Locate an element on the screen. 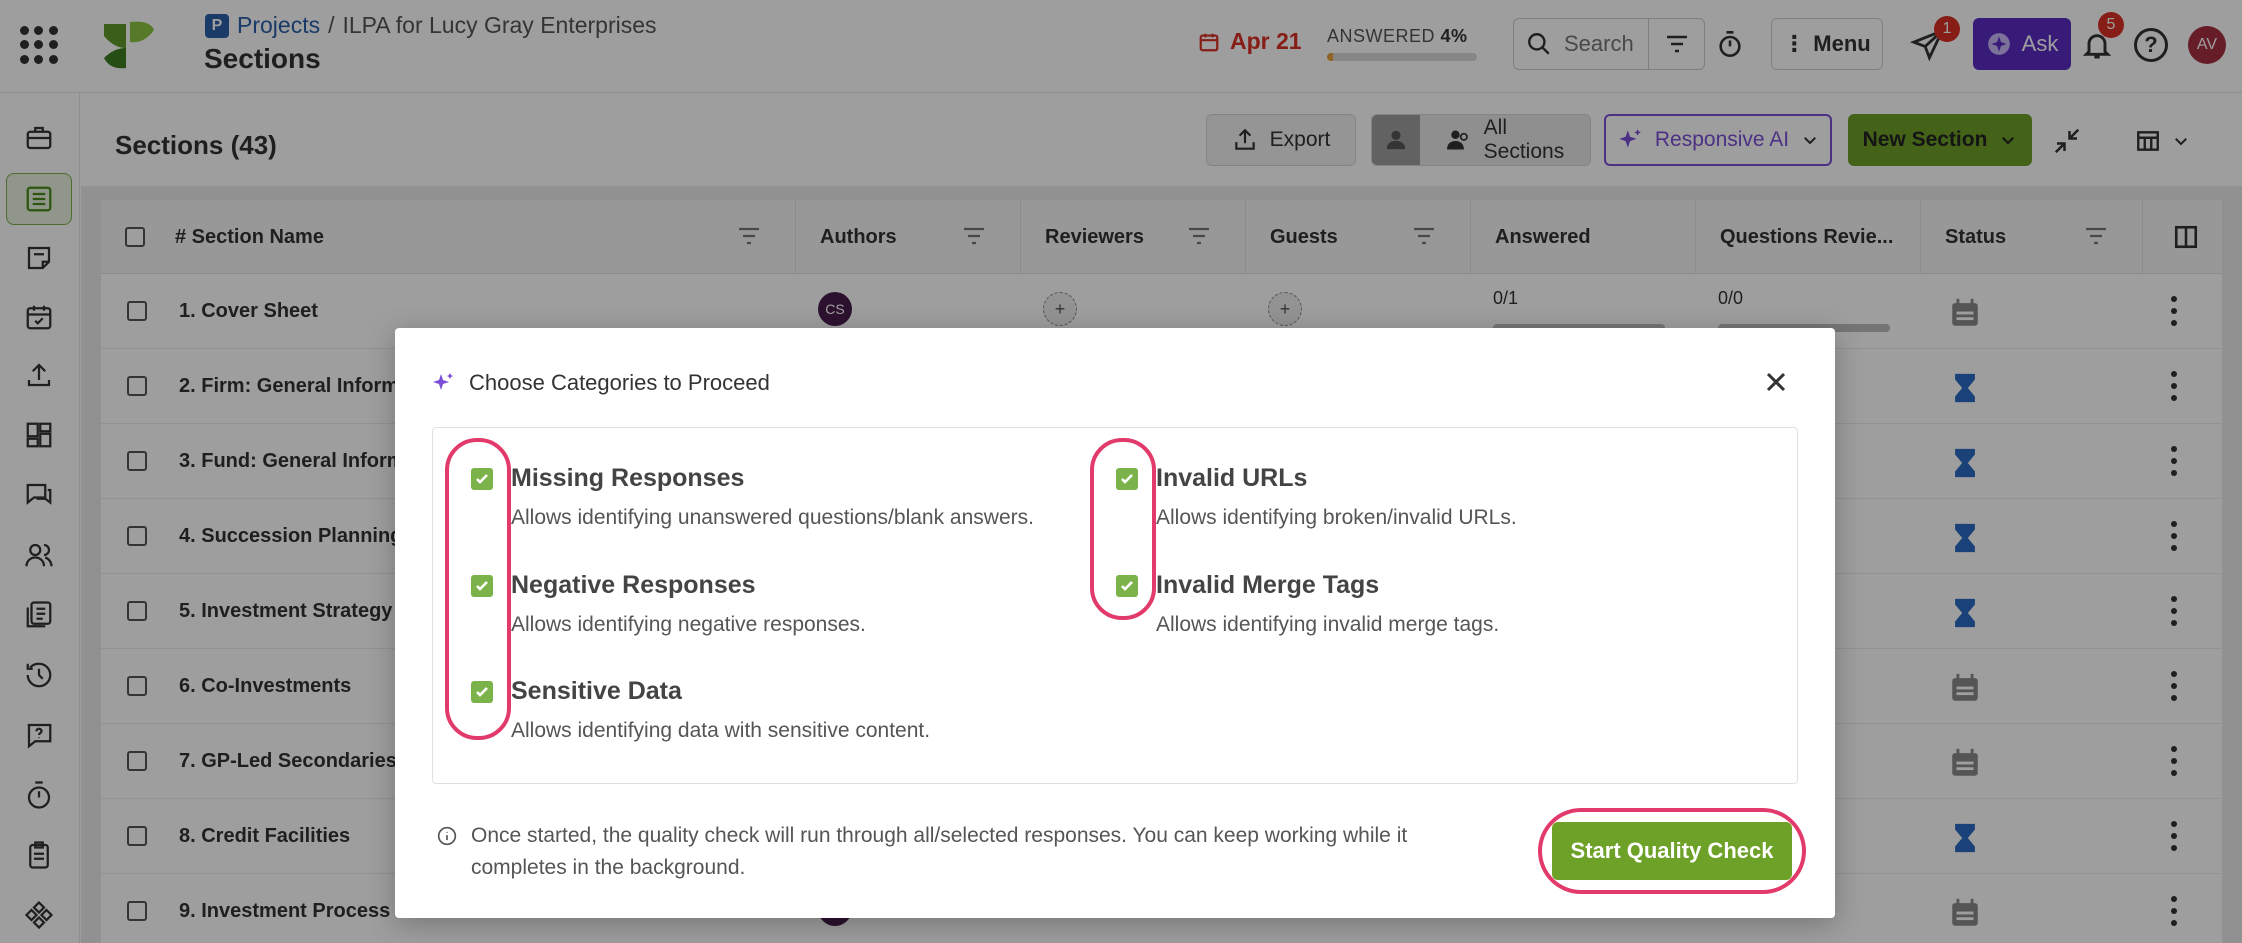  dialog-title: Choose Categories to Proceed is located at coordinates (600, 383).